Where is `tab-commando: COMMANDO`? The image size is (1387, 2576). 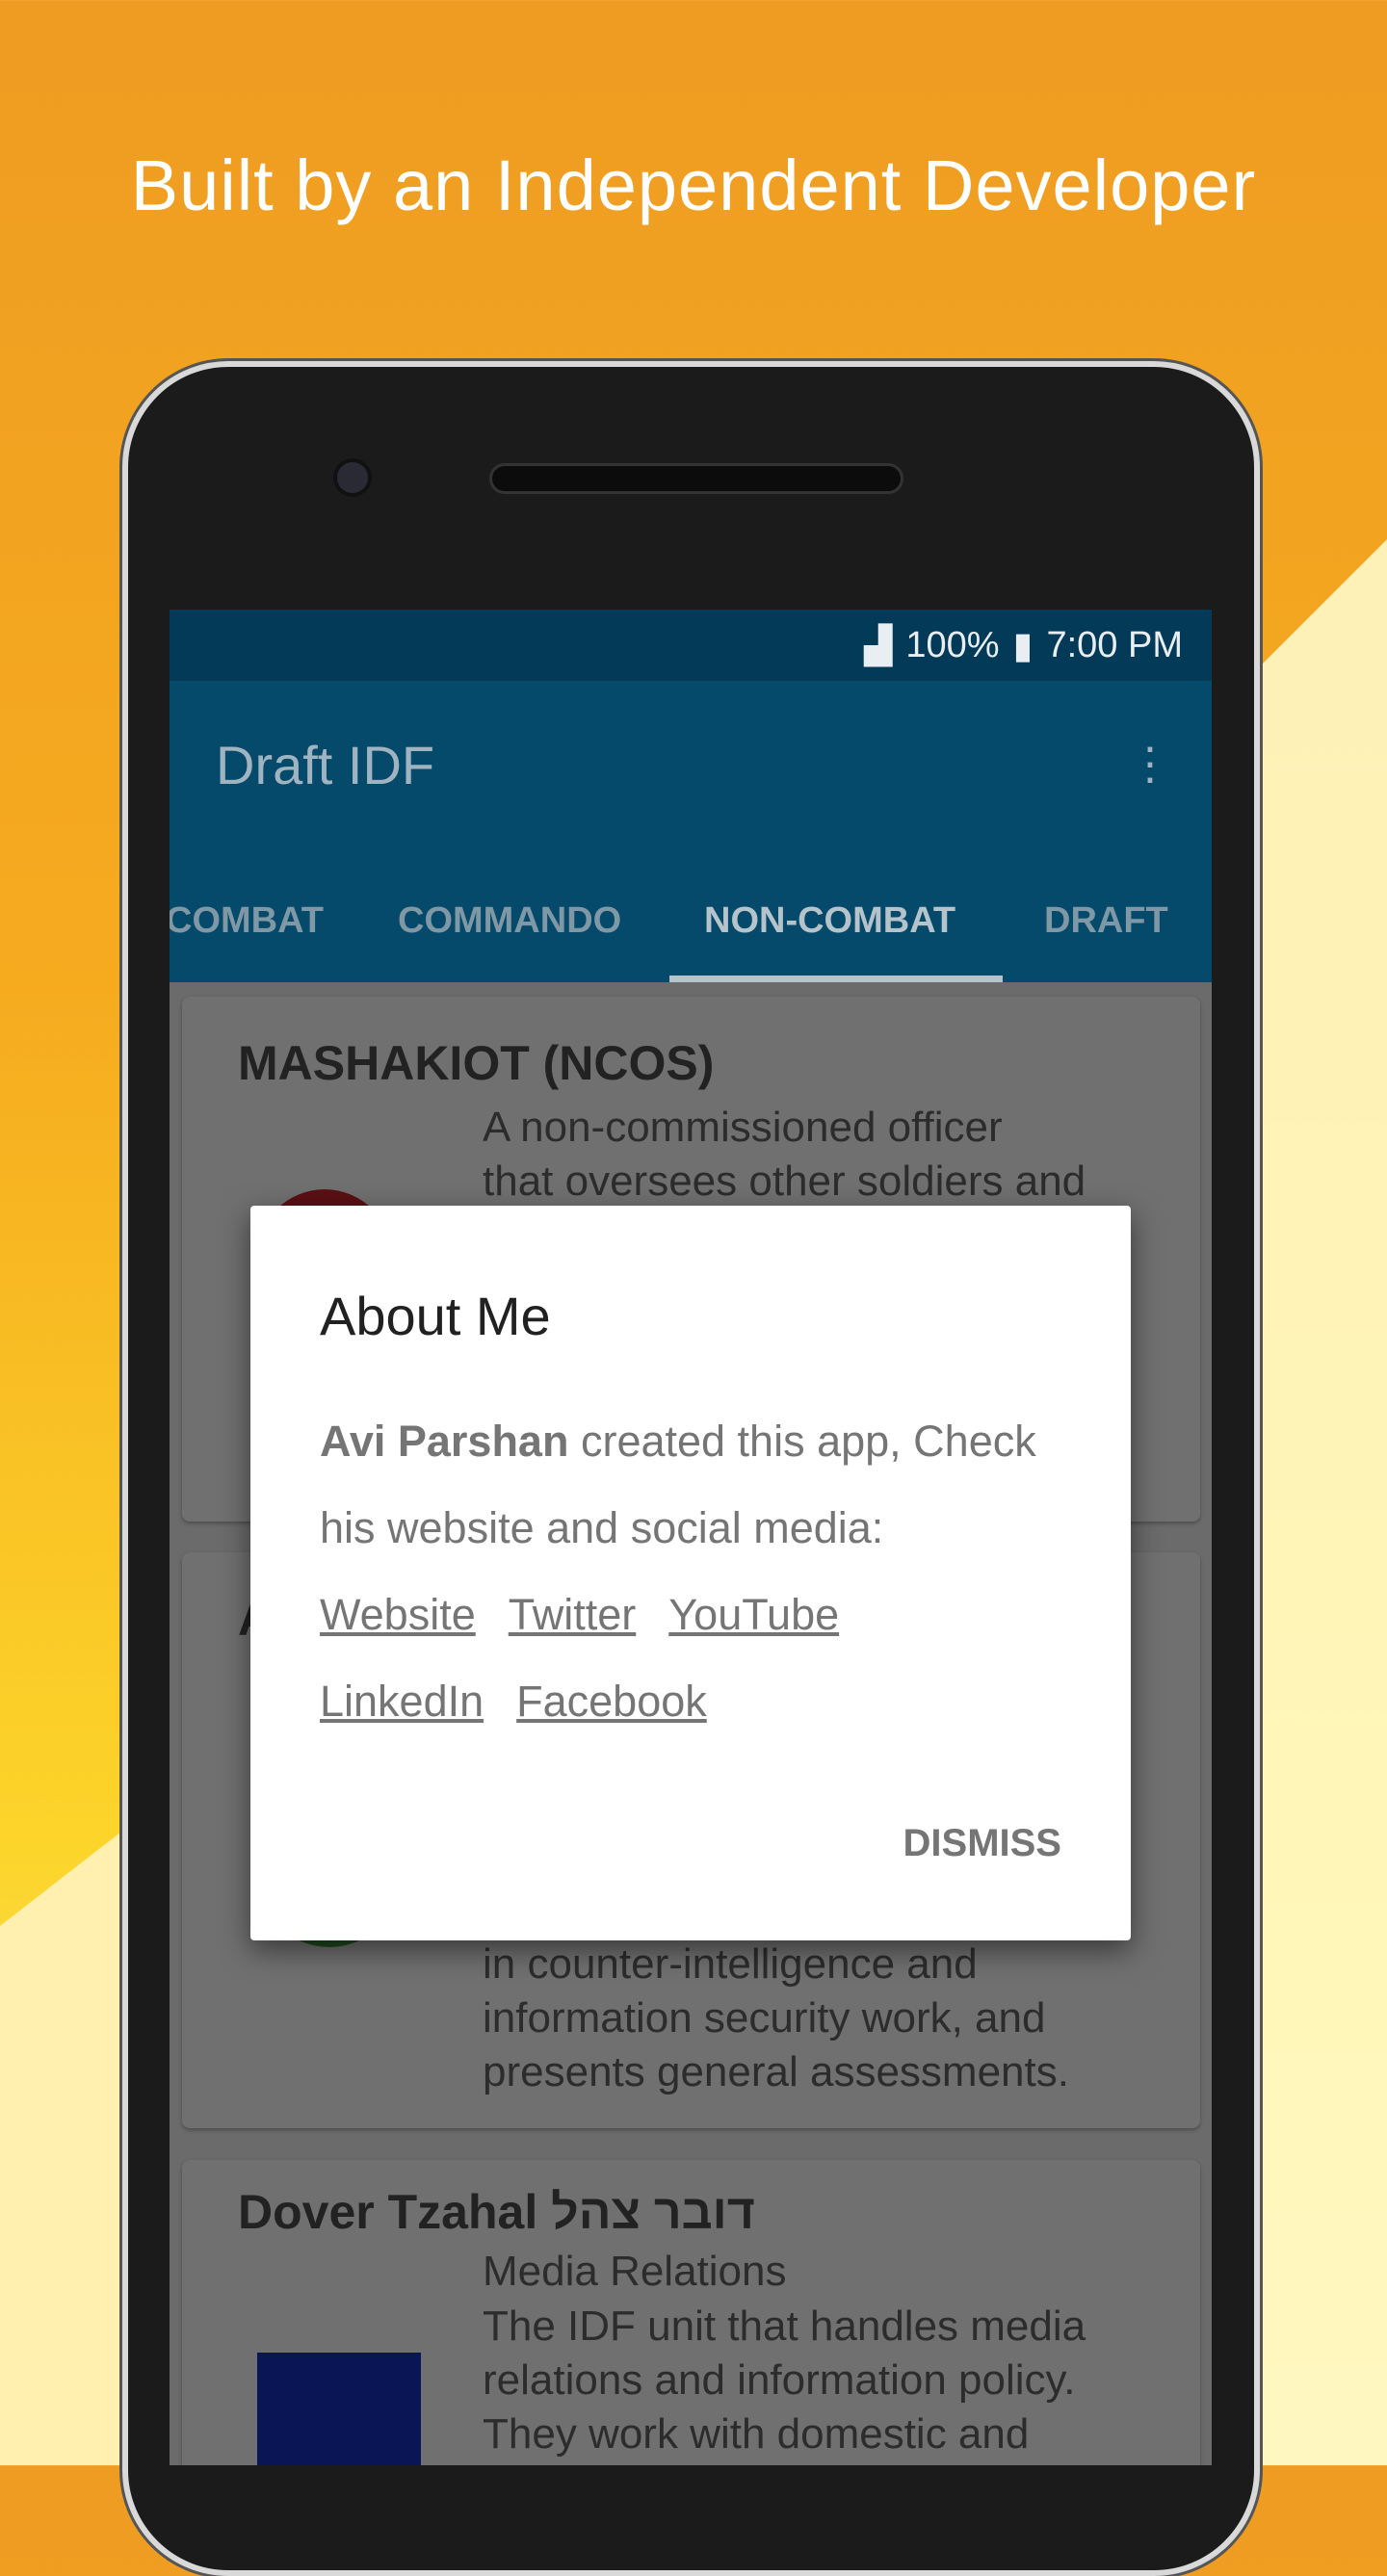 tab-commando: COMMANDO is located at coordinates (509, 921).